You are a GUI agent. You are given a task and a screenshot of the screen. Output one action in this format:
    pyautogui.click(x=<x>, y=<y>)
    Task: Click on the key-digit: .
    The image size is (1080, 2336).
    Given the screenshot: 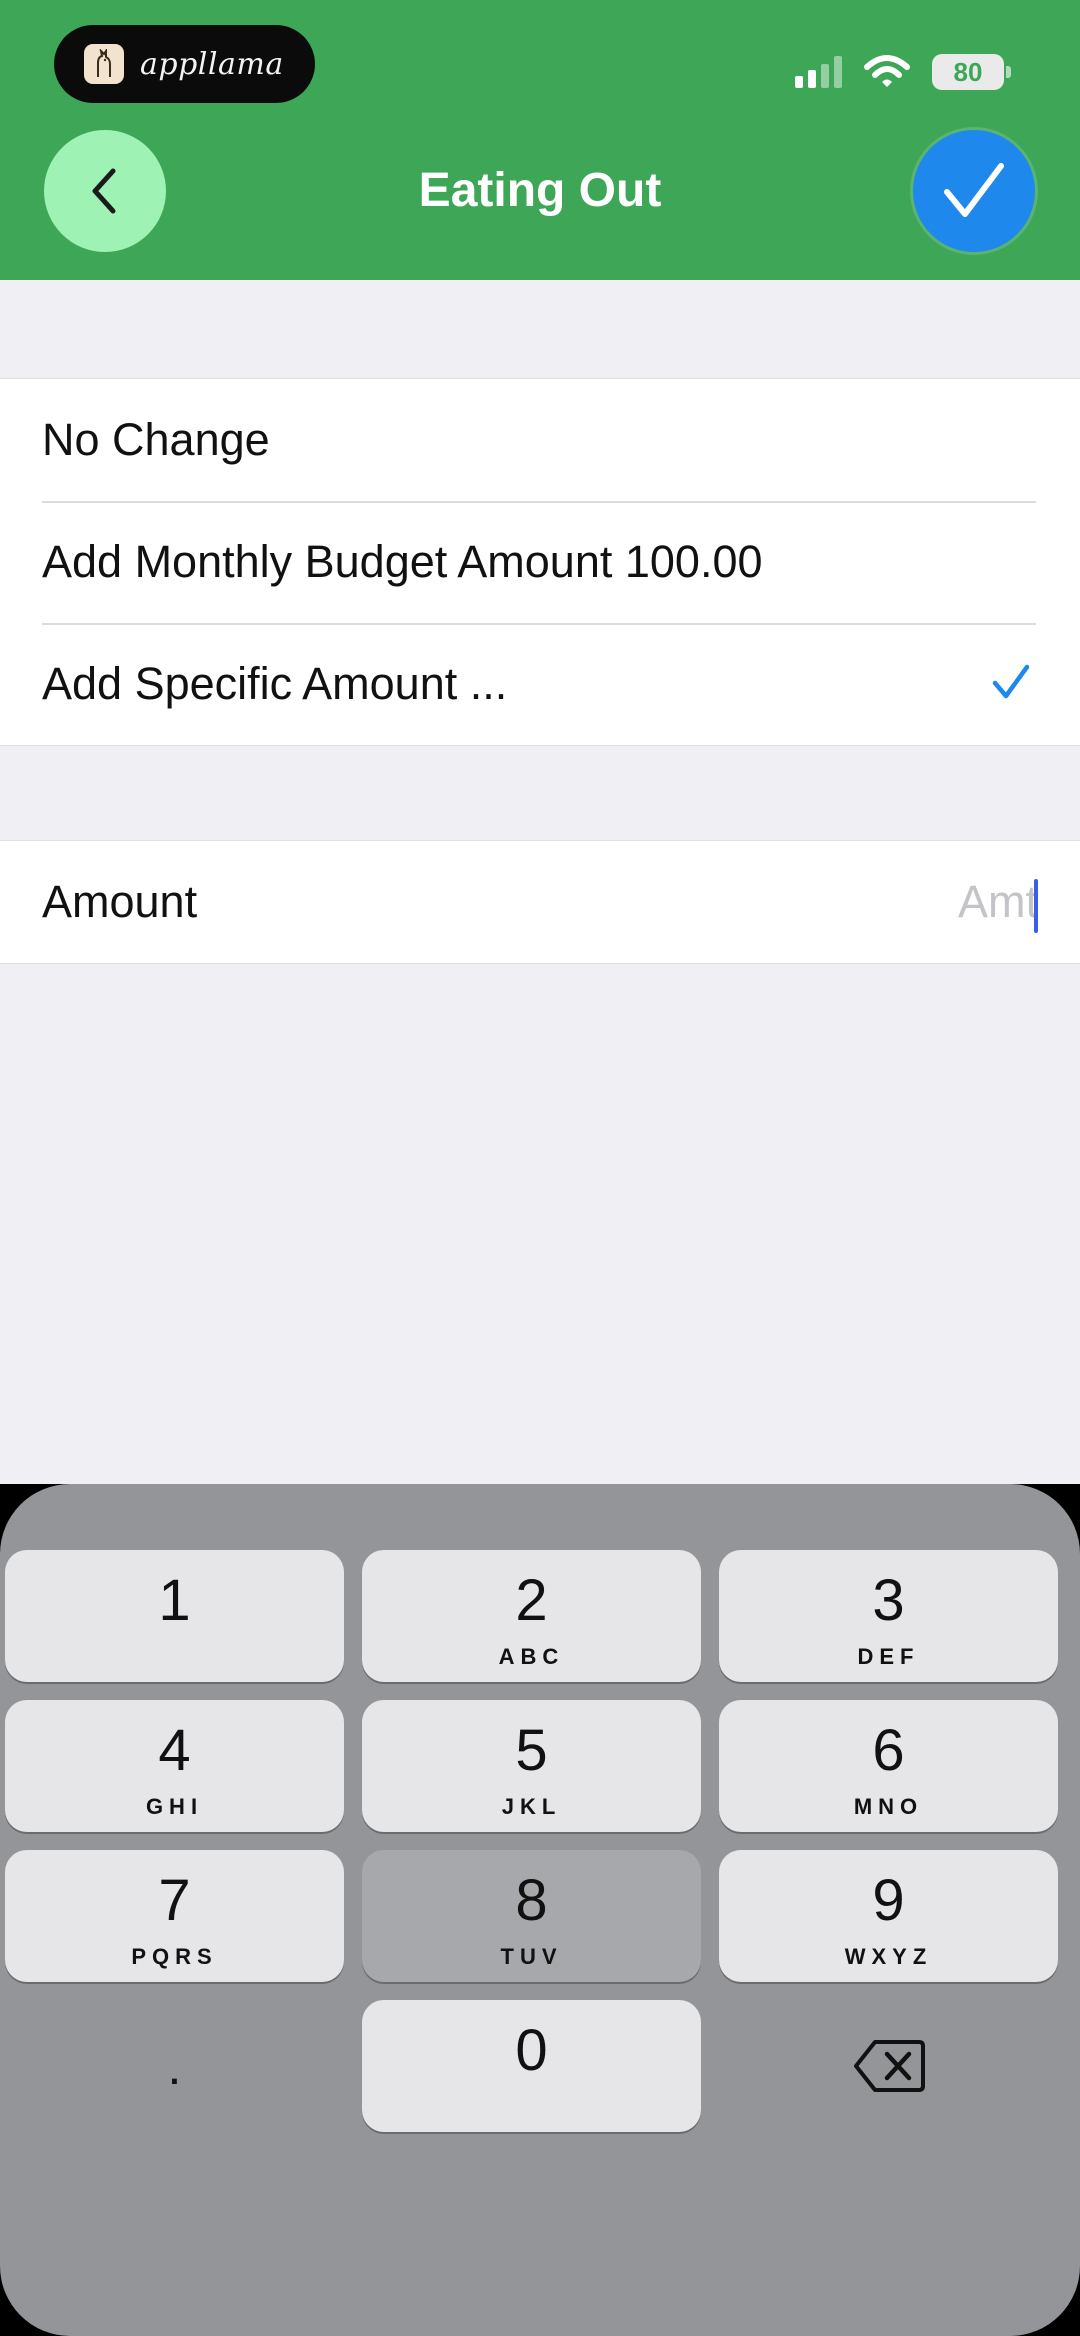 What is the action you would take?
    pyautogui.click(x=174, y=2067)
    